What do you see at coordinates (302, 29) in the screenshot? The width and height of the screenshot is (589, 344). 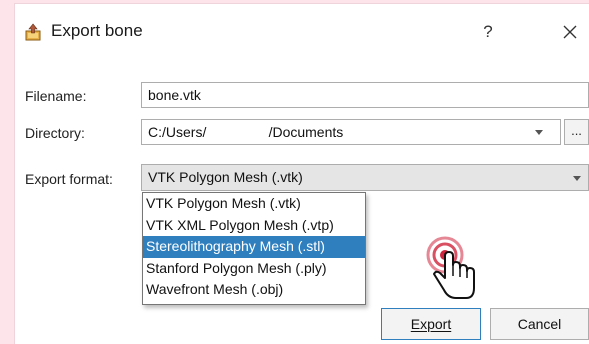 I see `title-bar: Export bone ?` at bounding box center [302, 29].